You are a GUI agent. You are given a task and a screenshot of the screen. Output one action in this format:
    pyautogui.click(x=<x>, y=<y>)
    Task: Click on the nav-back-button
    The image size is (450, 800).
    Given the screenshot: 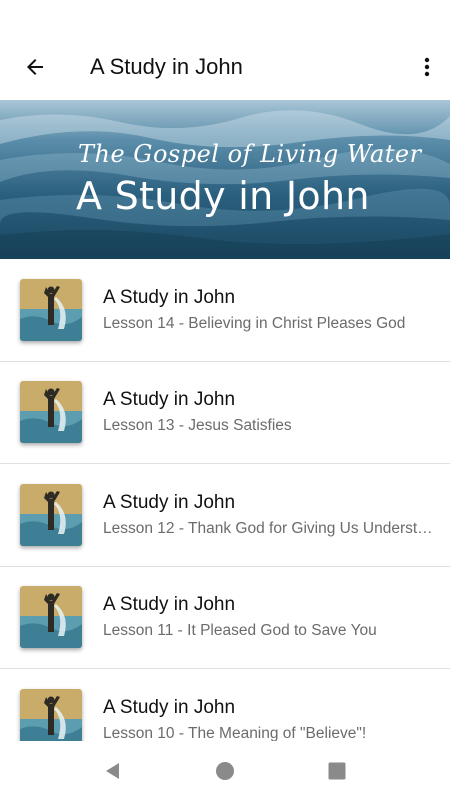 What is the action you would take?
    pyautogui.click(x=113, y=770)
    